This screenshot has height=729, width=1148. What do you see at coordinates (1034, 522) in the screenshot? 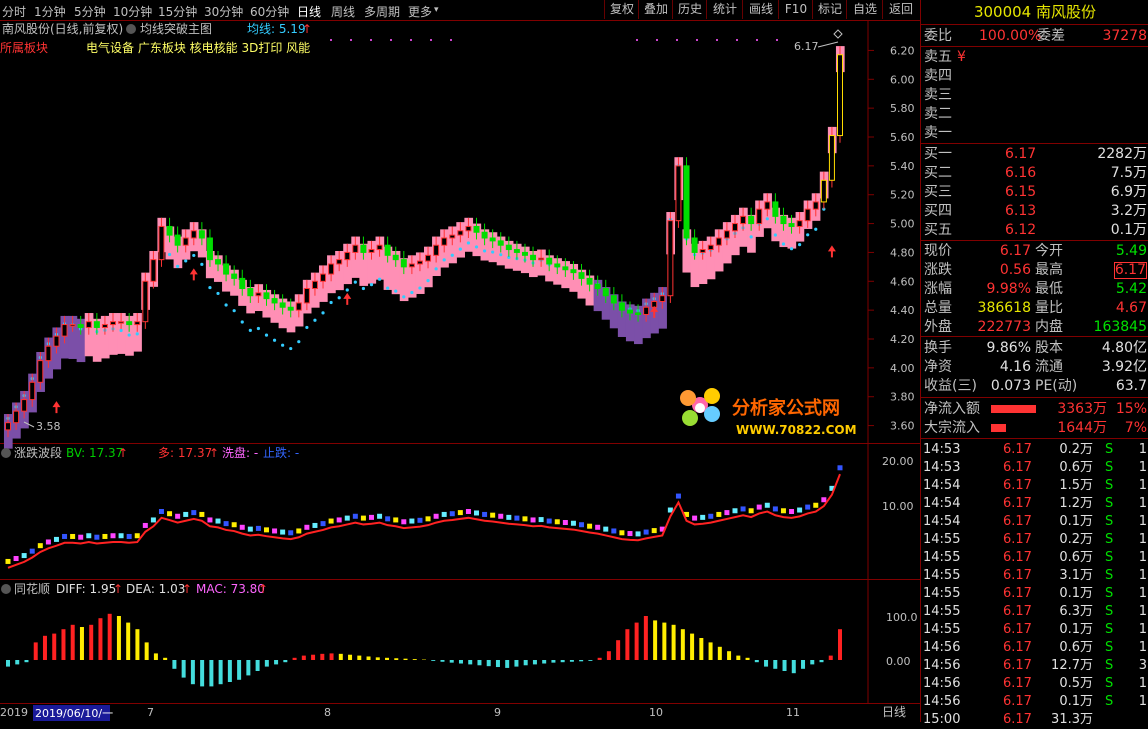
I see `tick-row: 14:546.170.1万S1` at bounding box center [1034, 522].